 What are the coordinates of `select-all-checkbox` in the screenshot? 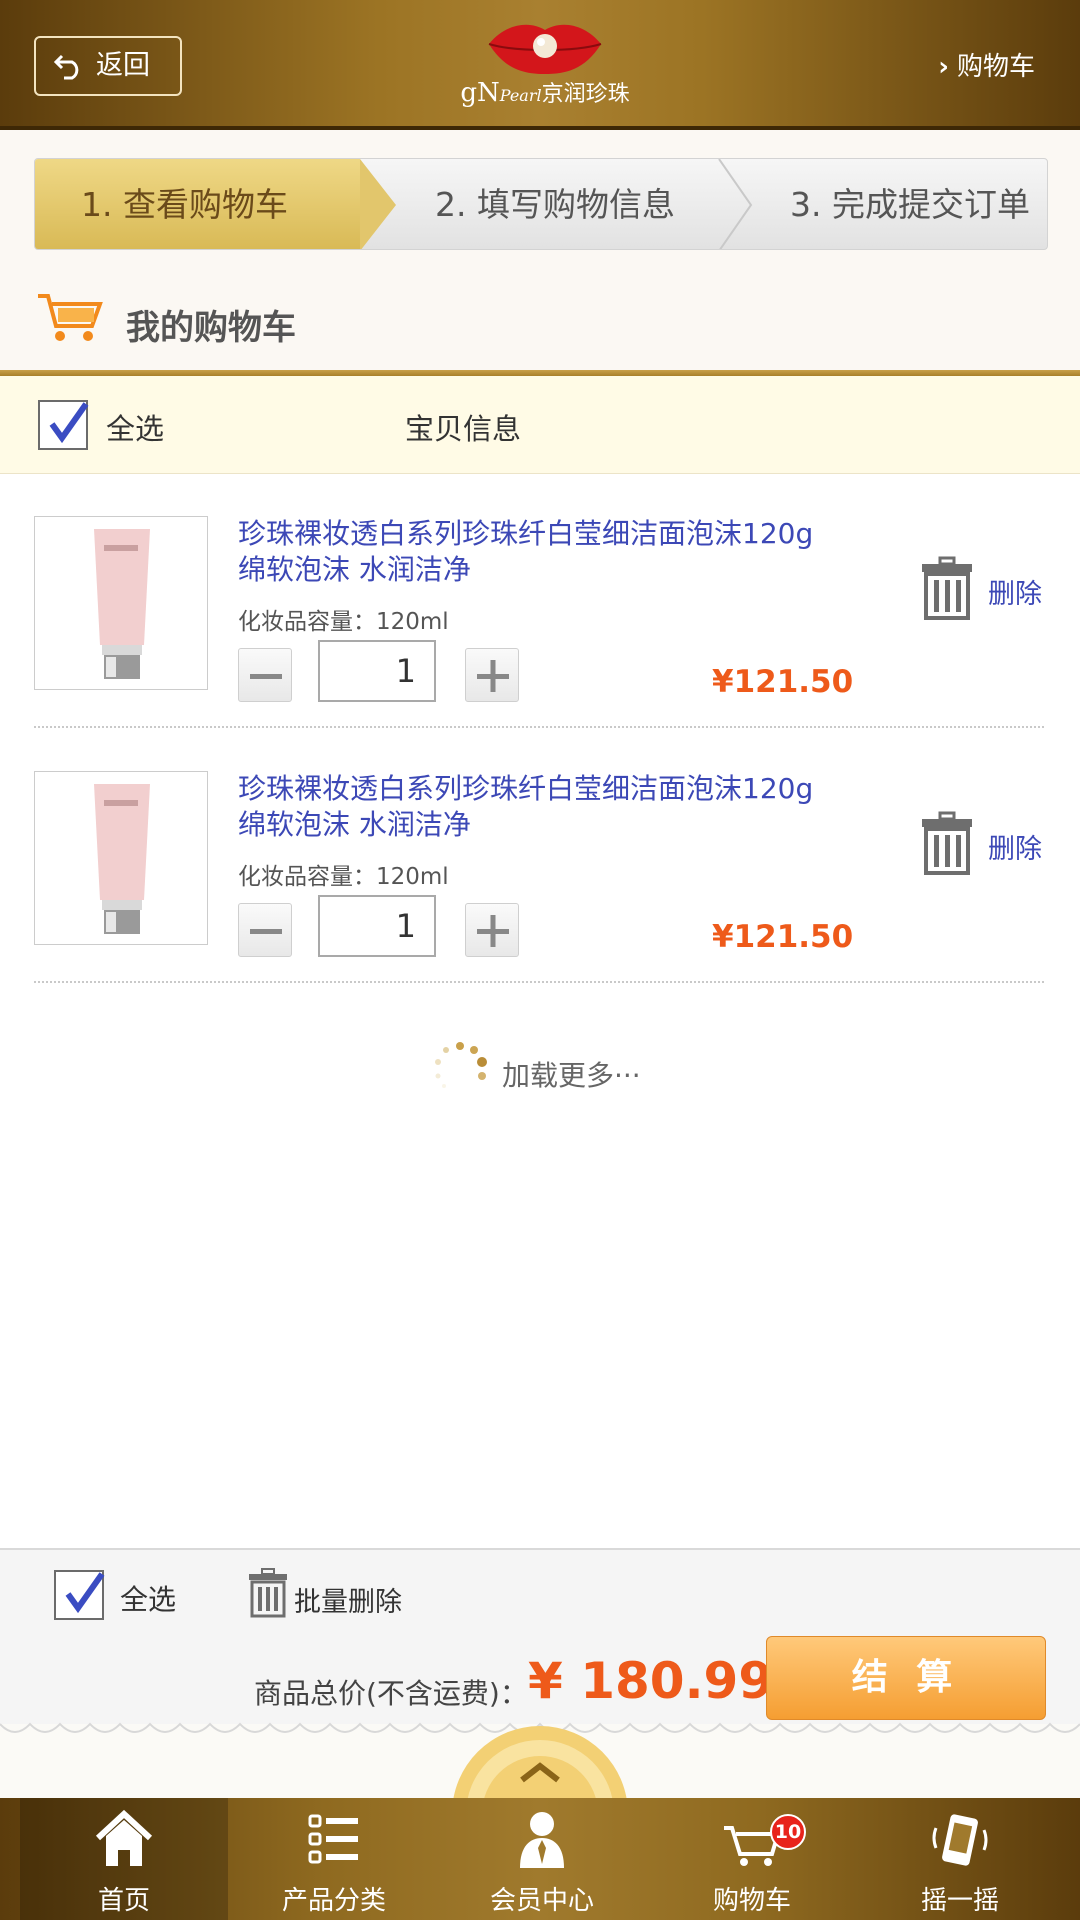 It's located at (63, 425).